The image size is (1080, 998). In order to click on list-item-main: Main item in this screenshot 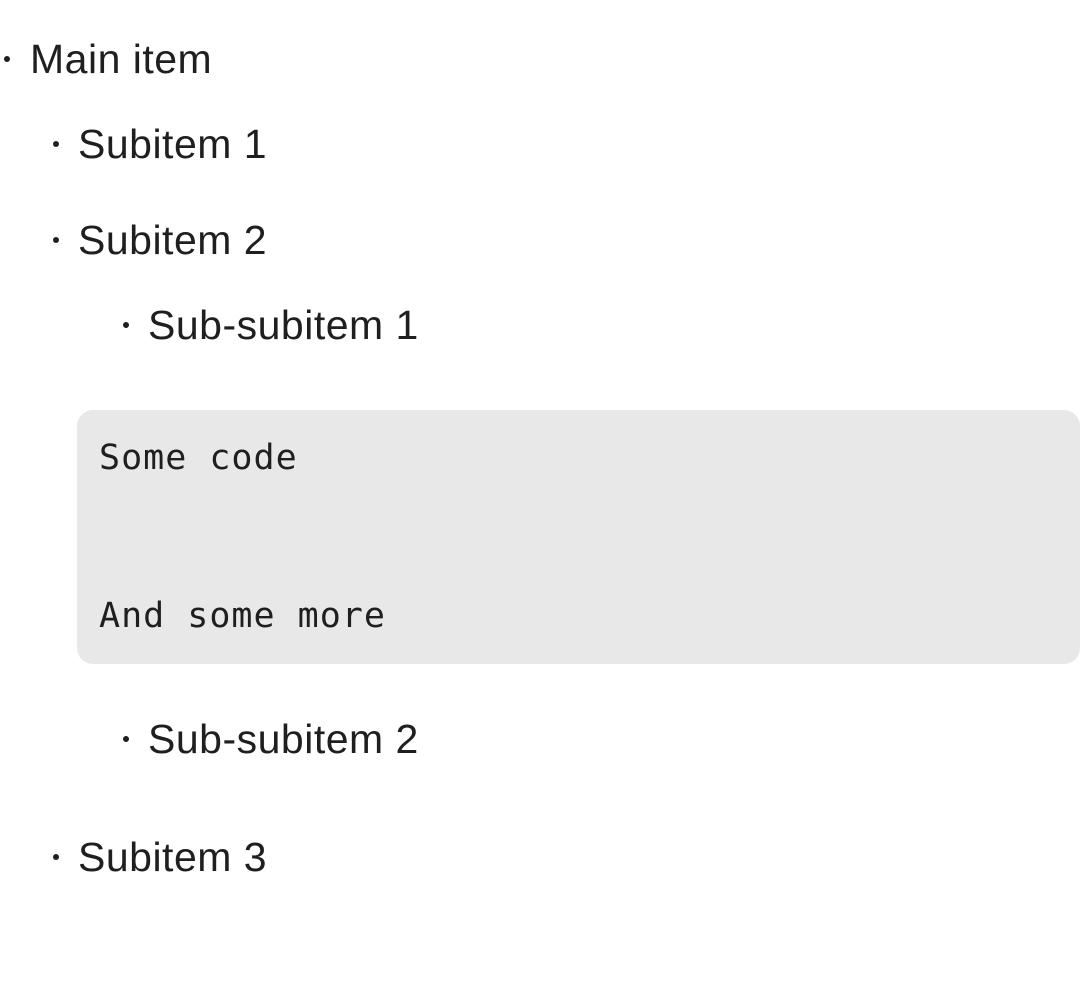, I will do `click(107, 59)`.